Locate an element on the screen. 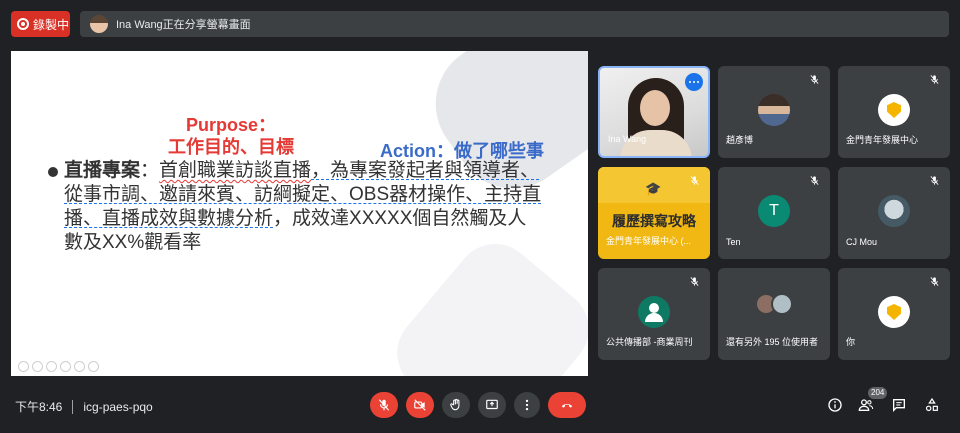 This screenshot has width=960, height=433. stacked-avatars is located at coordinates (774, 304).